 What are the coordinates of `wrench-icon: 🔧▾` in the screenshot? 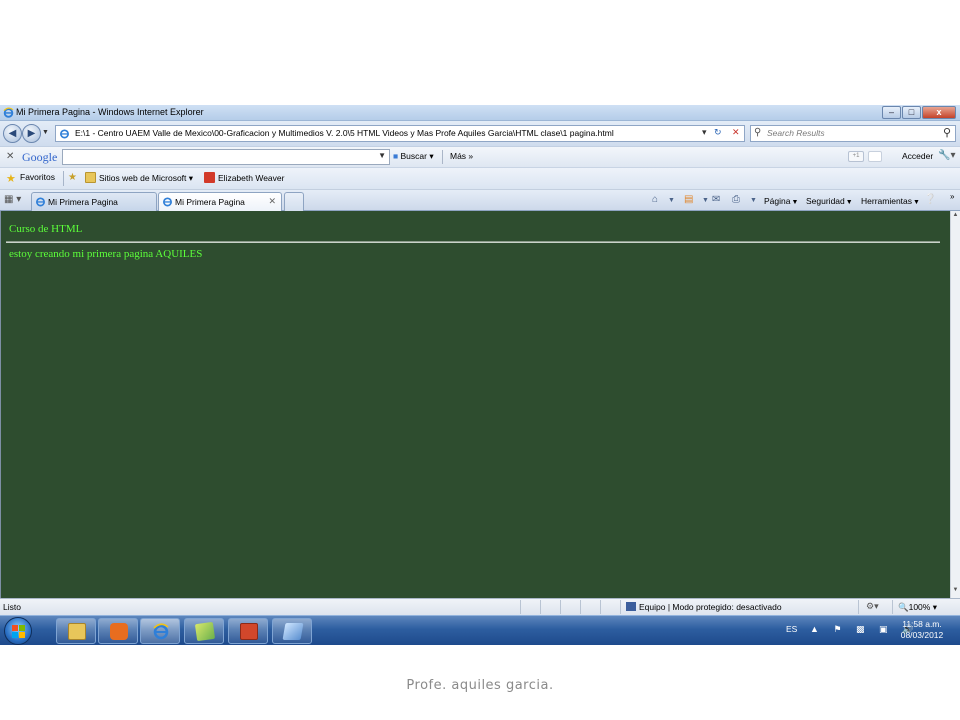 It's located at (946, 155).